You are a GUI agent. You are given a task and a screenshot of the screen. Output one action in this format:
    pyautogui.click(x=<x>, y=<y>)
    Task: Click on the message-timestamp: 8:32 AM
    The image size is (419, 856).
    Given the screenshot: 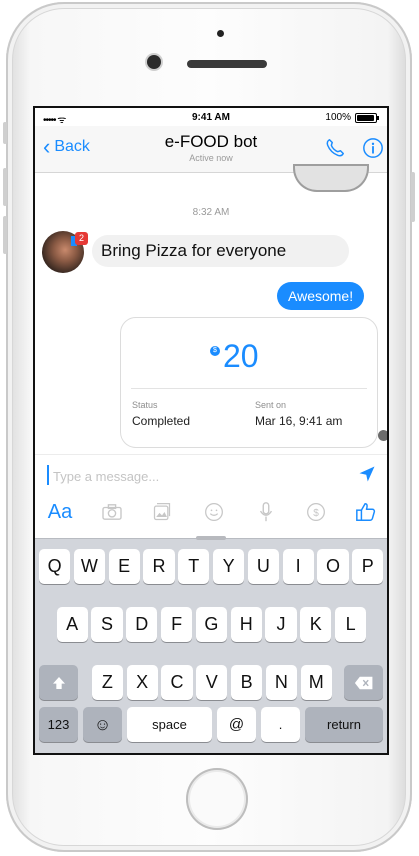 What is the action you would take?
    pyautogui.click(x=211, y=212)
    